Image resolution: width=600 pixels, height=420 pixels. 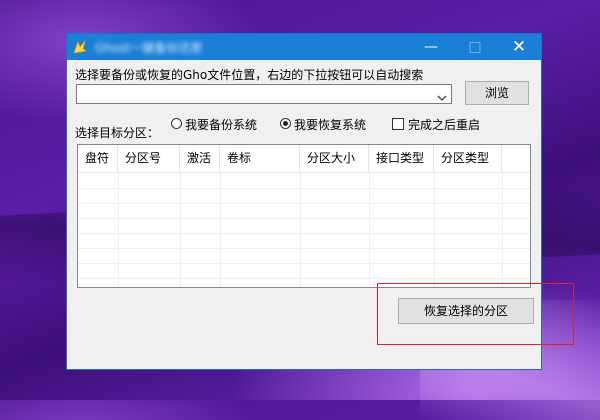 What do you see at coordinates (98, 158) in the screenshot?
I see `column-header-drive: 盘符` at bounding box center [98, 158].